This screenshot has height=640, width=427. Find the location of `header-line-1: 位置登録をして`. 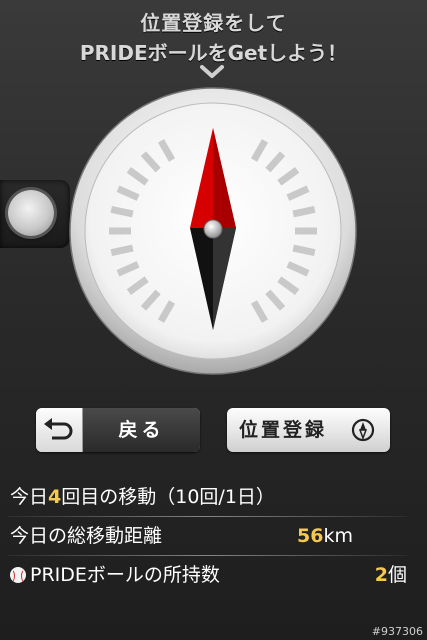

header-line-1: 位置登録をして is located at coordinates (213, 23).